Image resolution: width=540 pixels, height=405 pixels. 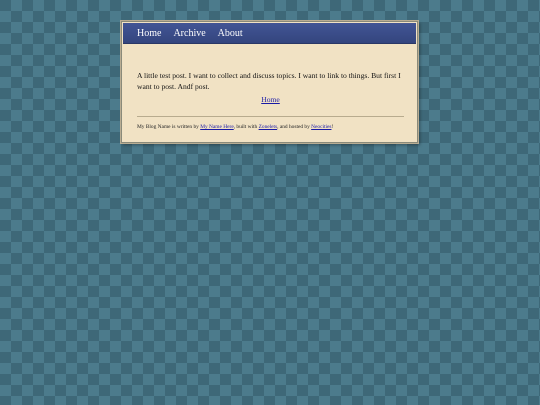 I want to click on footer-divider, so click(x=270, y=116).